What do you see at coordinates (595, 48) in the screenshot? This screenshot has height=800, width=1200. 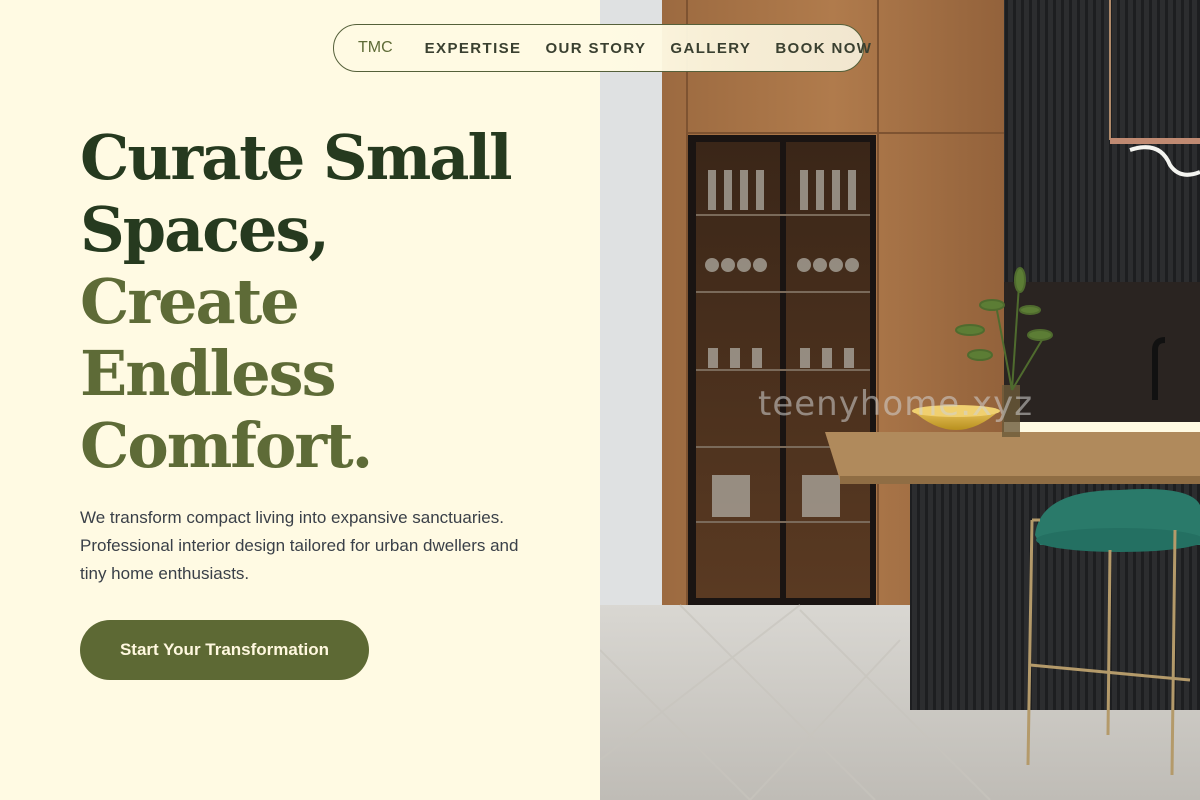 I see `nav-link-our-story: OUR STORY` at bounding box center [595, 48].